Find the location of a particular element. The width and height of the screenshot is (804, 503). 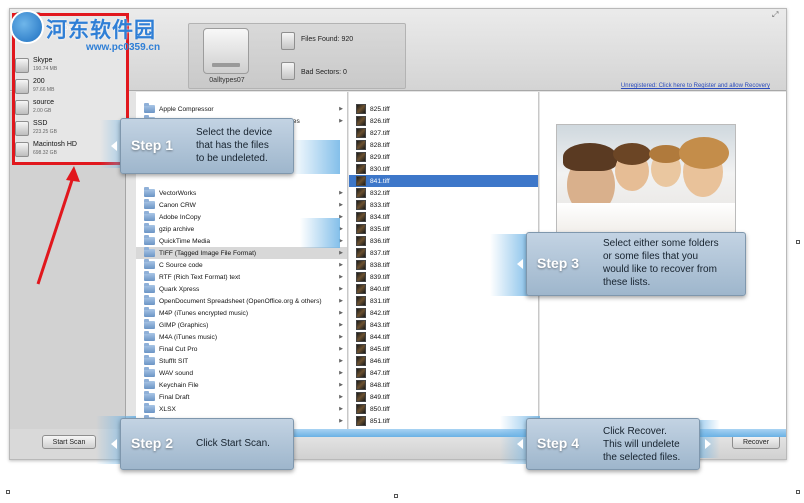

files-found-value: 920 is located at coordinates (347, 39).